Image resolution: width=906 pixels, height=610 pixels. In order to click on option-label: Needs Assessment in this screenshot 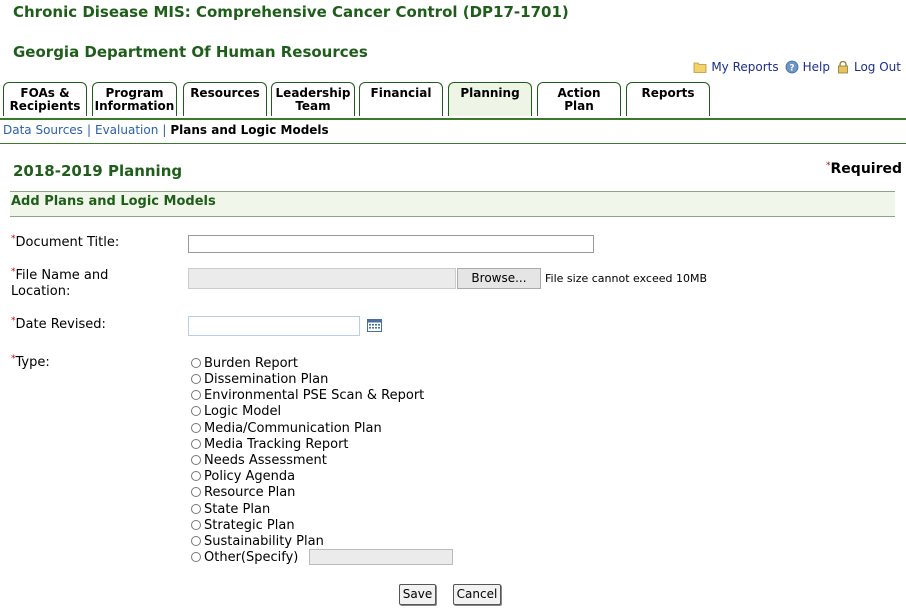, I will do `click(265, 460)`.